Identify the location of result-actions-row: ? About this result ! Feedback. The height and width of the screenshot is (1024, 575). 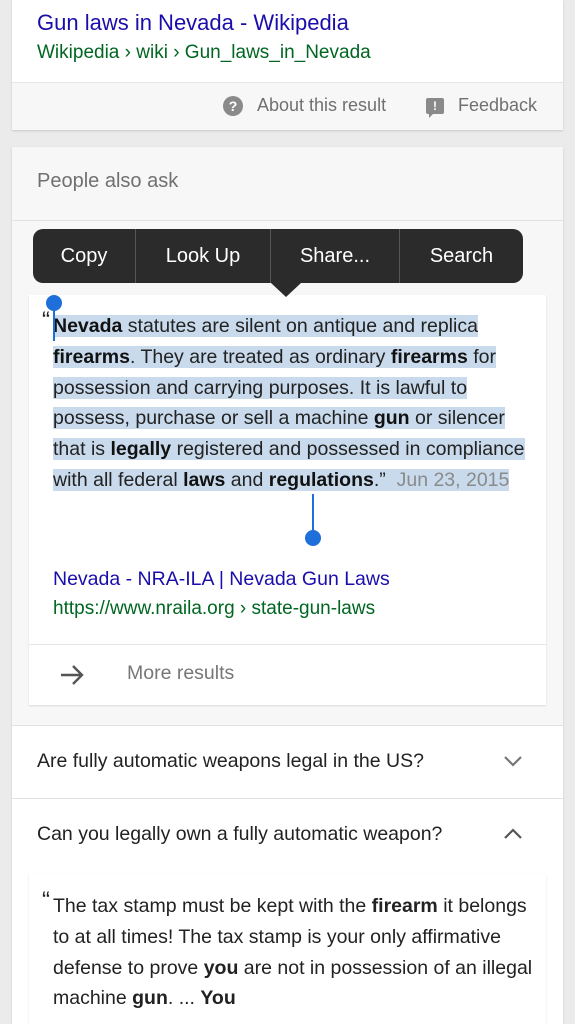
(287, 106).